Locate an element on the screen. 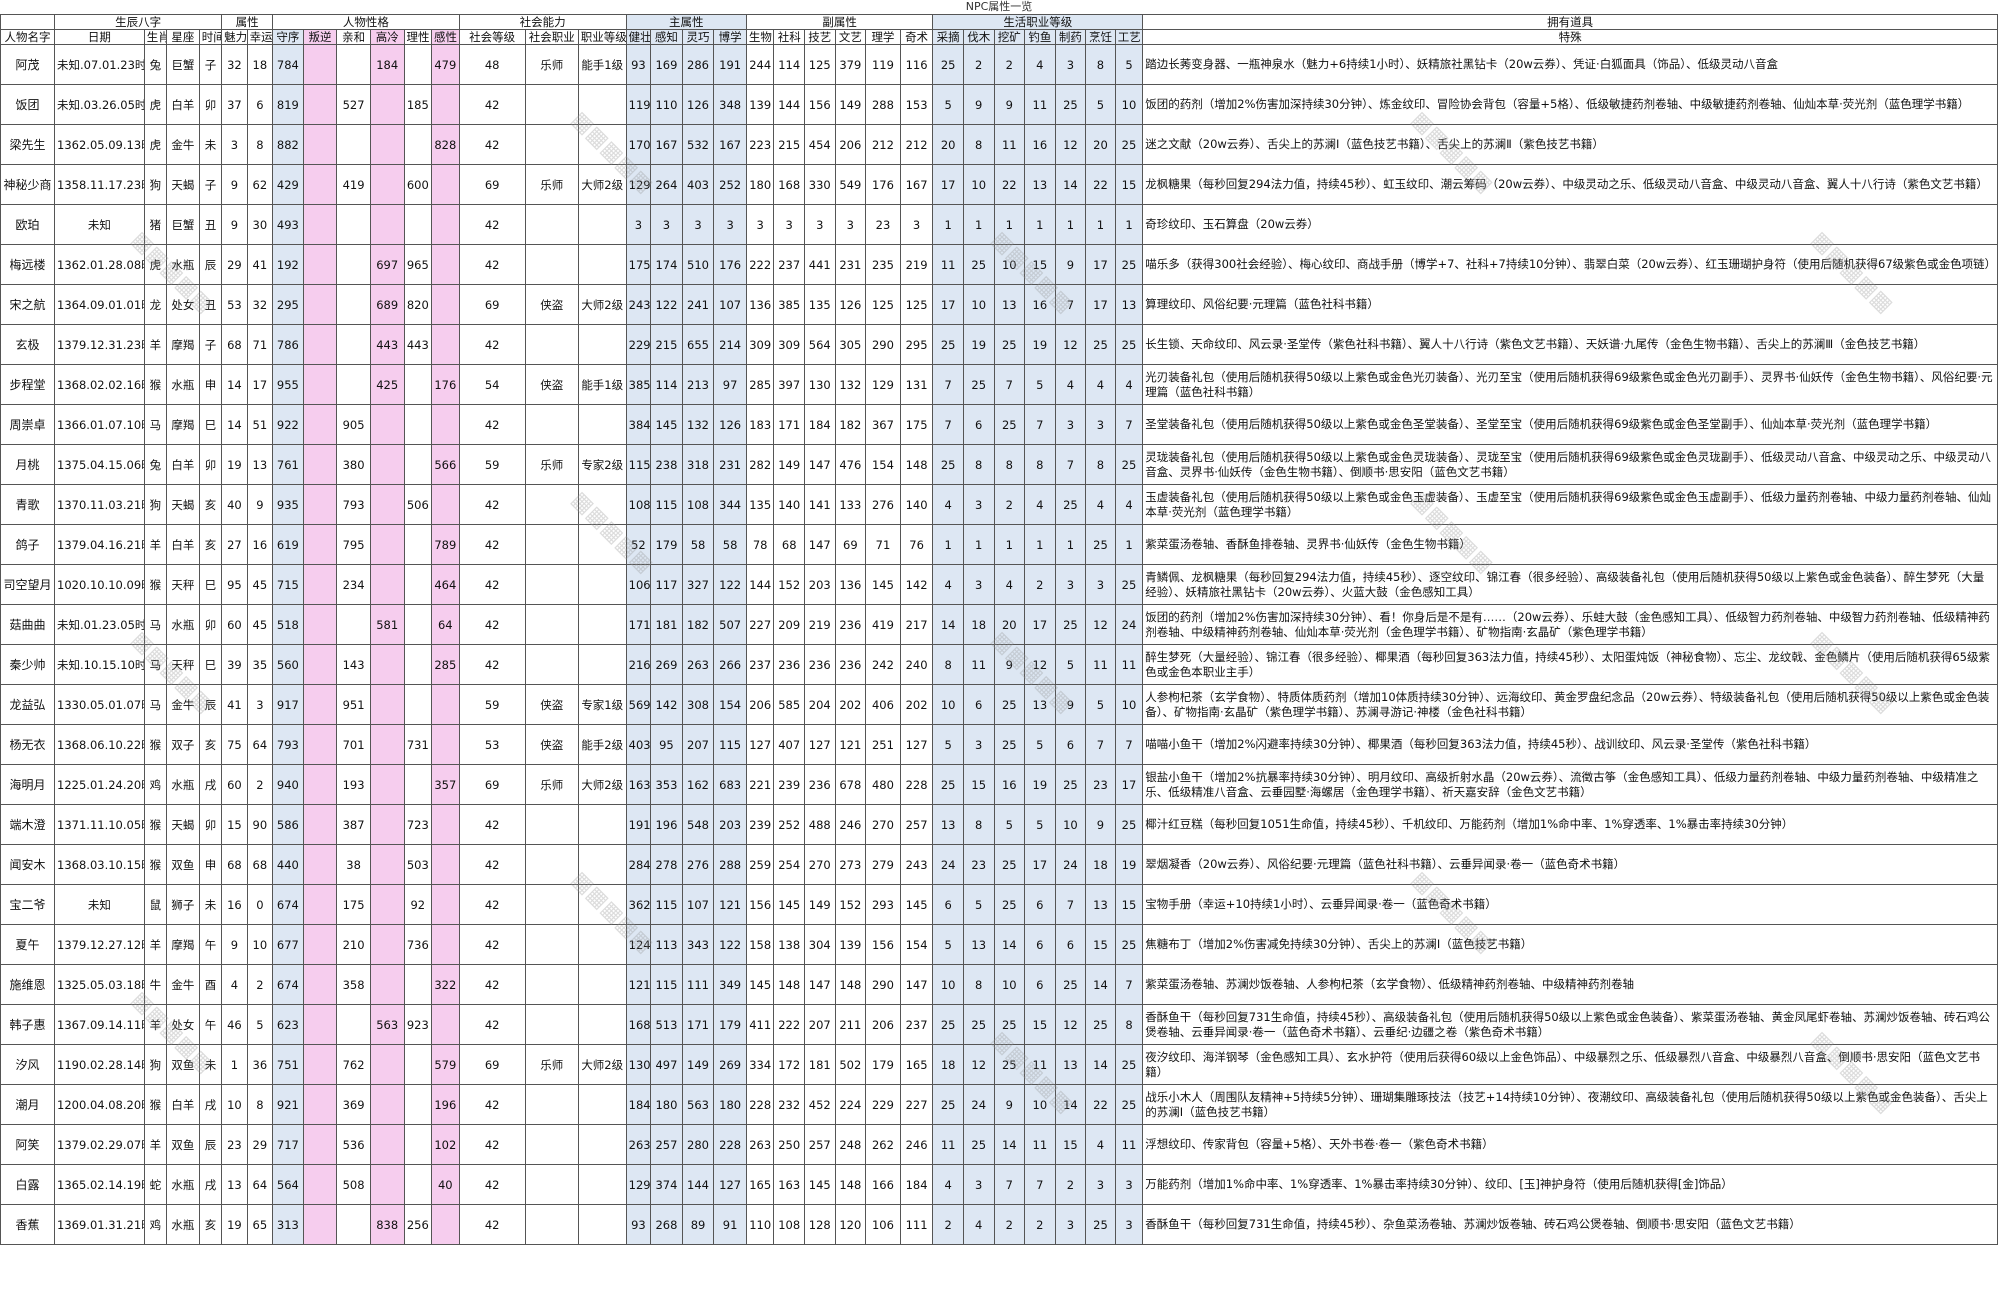 The image size is (2000, 1302). cell-biology: 206 is located at coordinates (760, 704).